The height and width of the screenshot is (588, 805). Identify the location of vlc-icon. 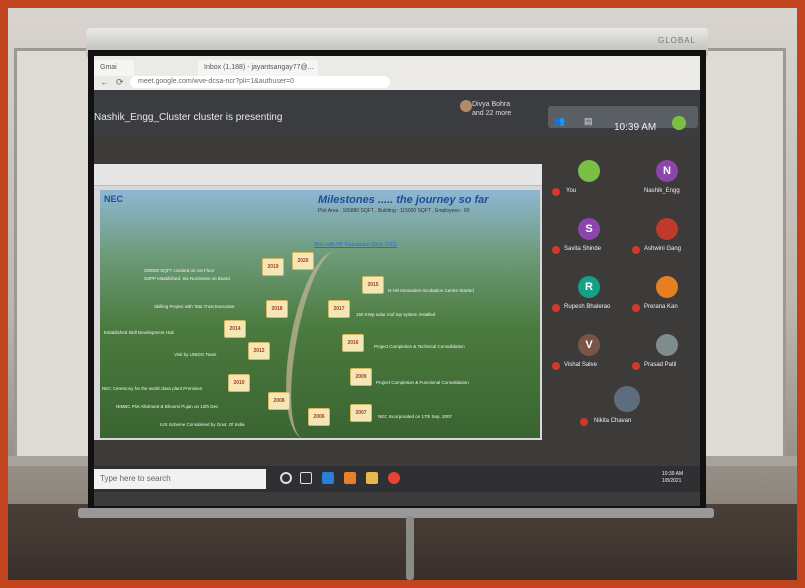
(350, 478).